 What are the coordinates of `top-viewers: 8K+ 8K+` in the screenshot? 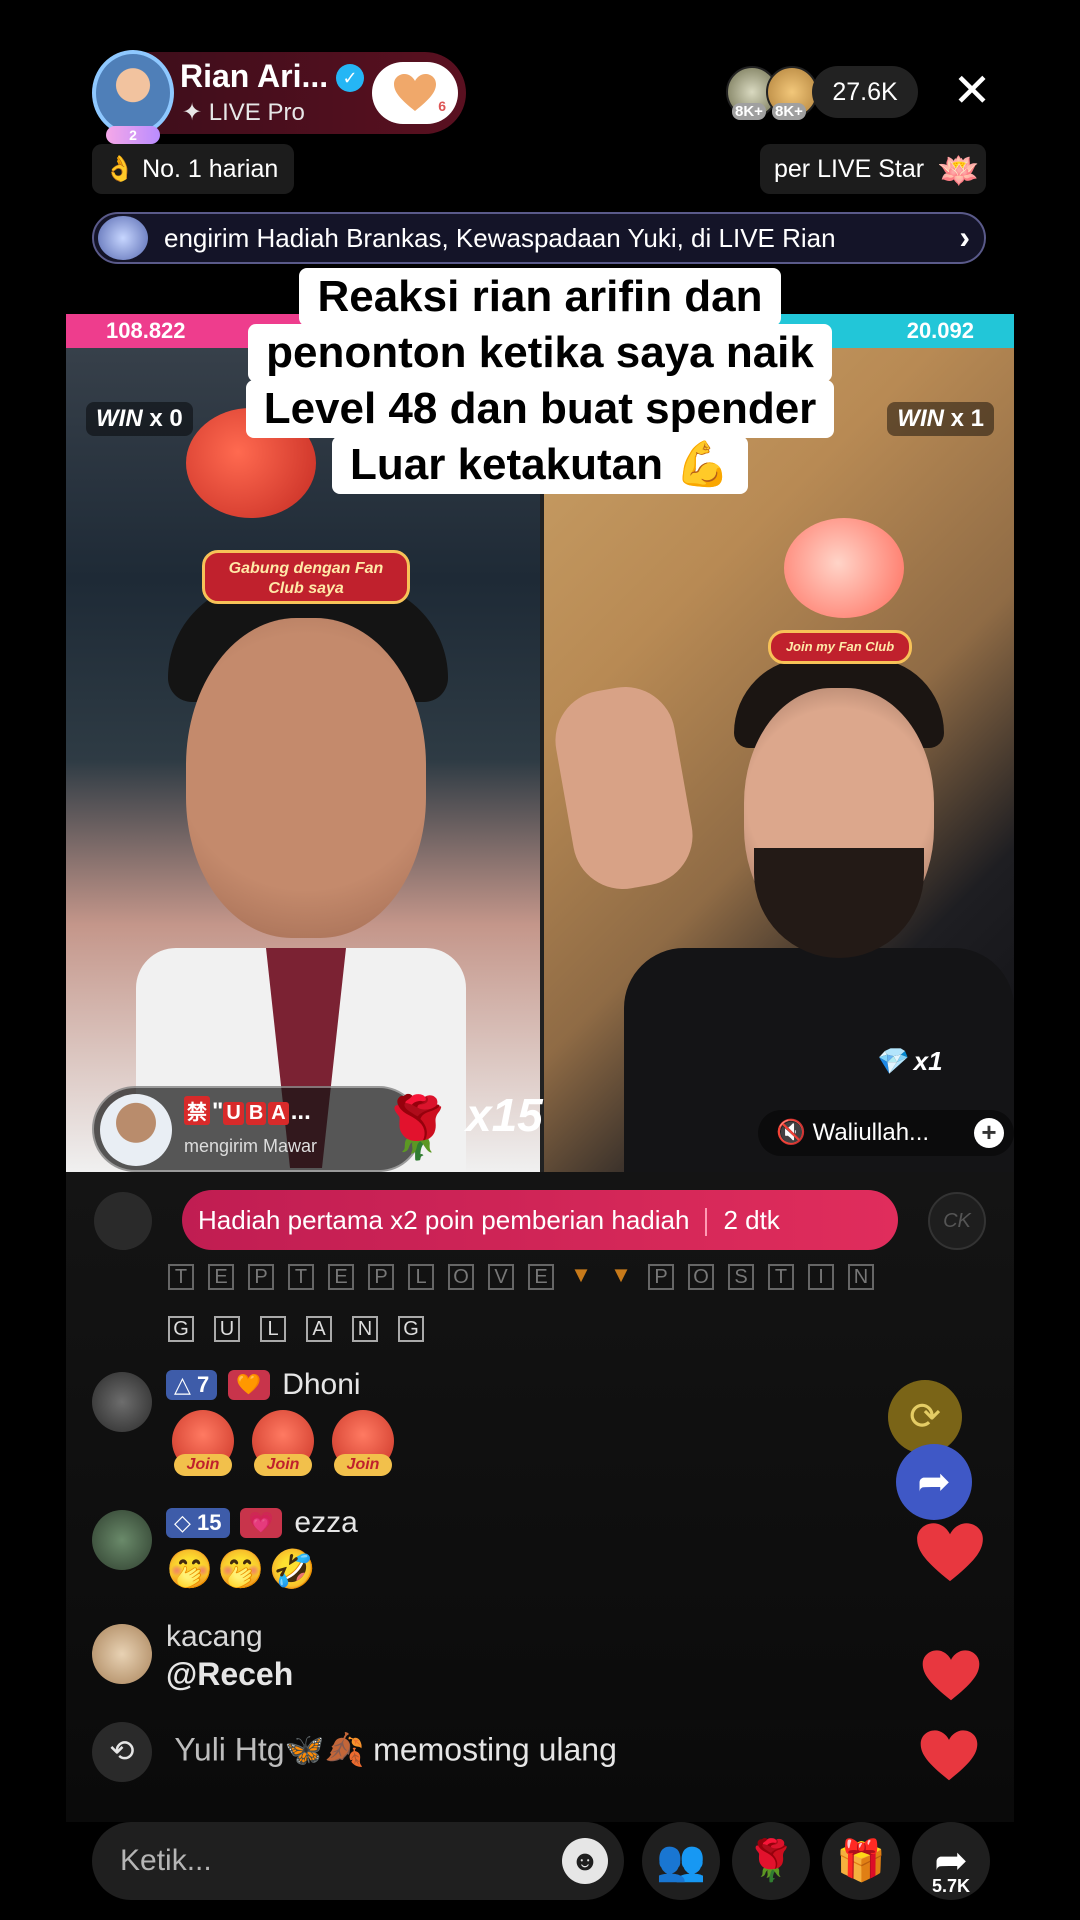 It's located at (776, 93).